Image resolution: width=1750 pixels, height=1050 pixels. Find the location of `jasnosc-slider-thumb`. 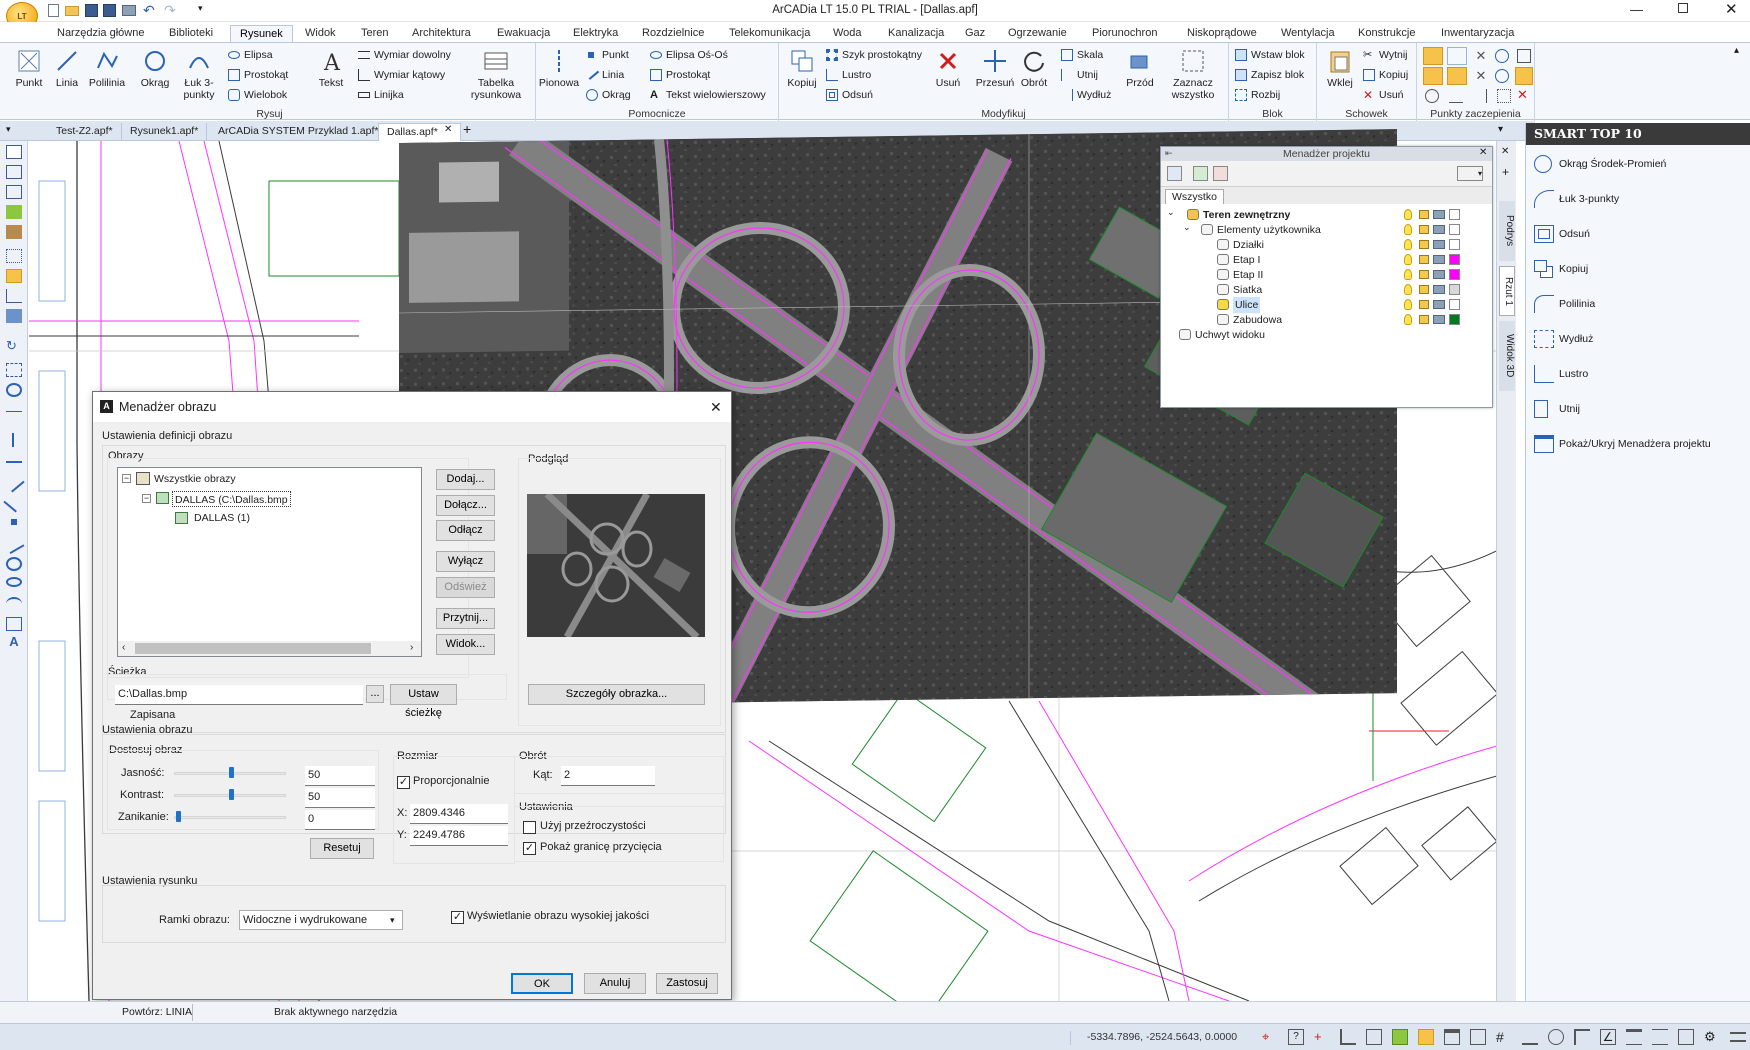

jasnosc-slider-thumb is located at coordinates (231, 772).